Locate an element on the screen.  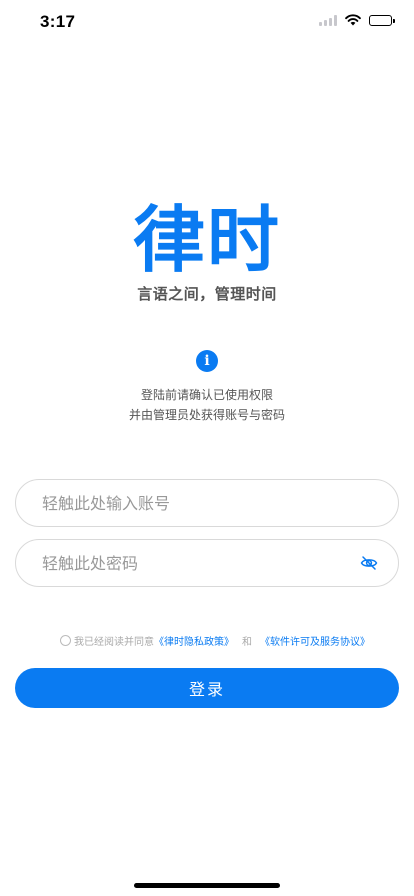
account-input is located at coordinates (192, 503).